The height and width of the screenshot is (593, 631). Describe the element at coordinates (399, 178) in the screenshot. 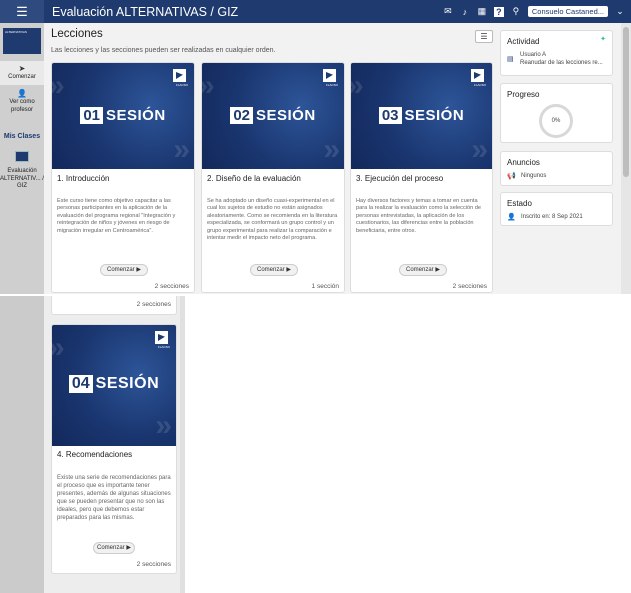

I see `lesson-title: 3. Ejecución del proceso` at that location.